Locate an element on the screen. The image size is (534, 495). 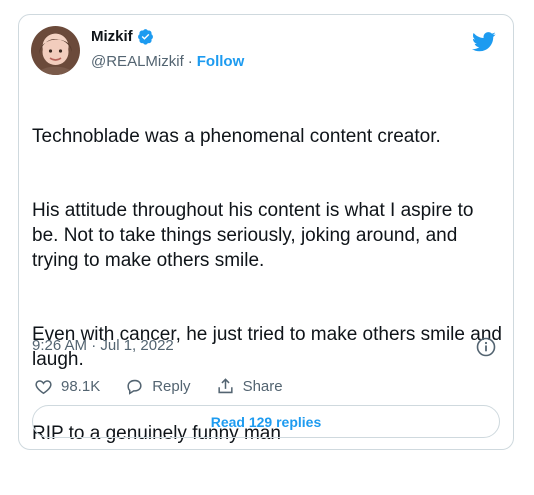
display-name: Mizkif is located at coordinates (112, 36).